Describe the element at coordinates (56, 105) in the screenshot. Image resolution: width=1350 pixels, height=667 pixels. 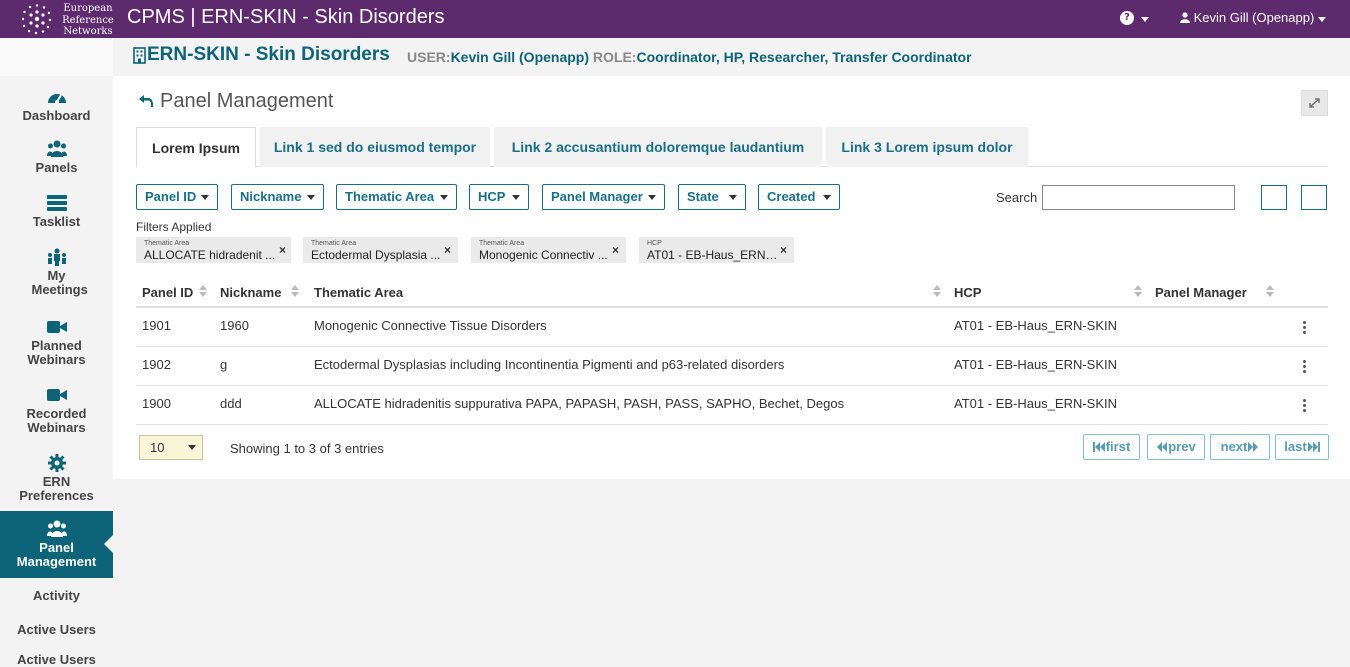
I see `sidebar-item-dashboard: Dashboard` at that location.